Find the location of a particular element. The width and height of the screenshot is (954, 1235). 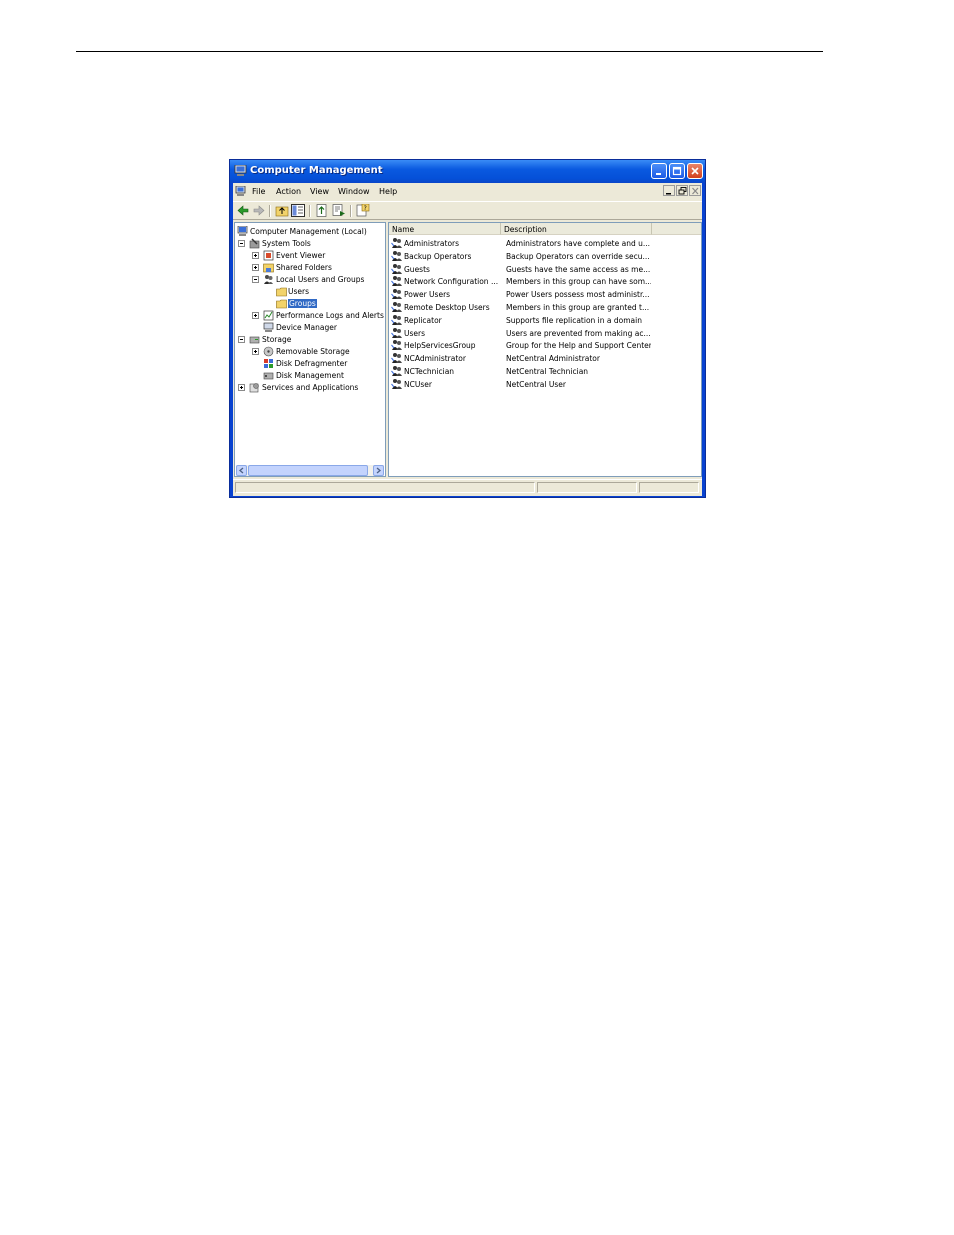

status-bar is located at coordinates (467, 487).